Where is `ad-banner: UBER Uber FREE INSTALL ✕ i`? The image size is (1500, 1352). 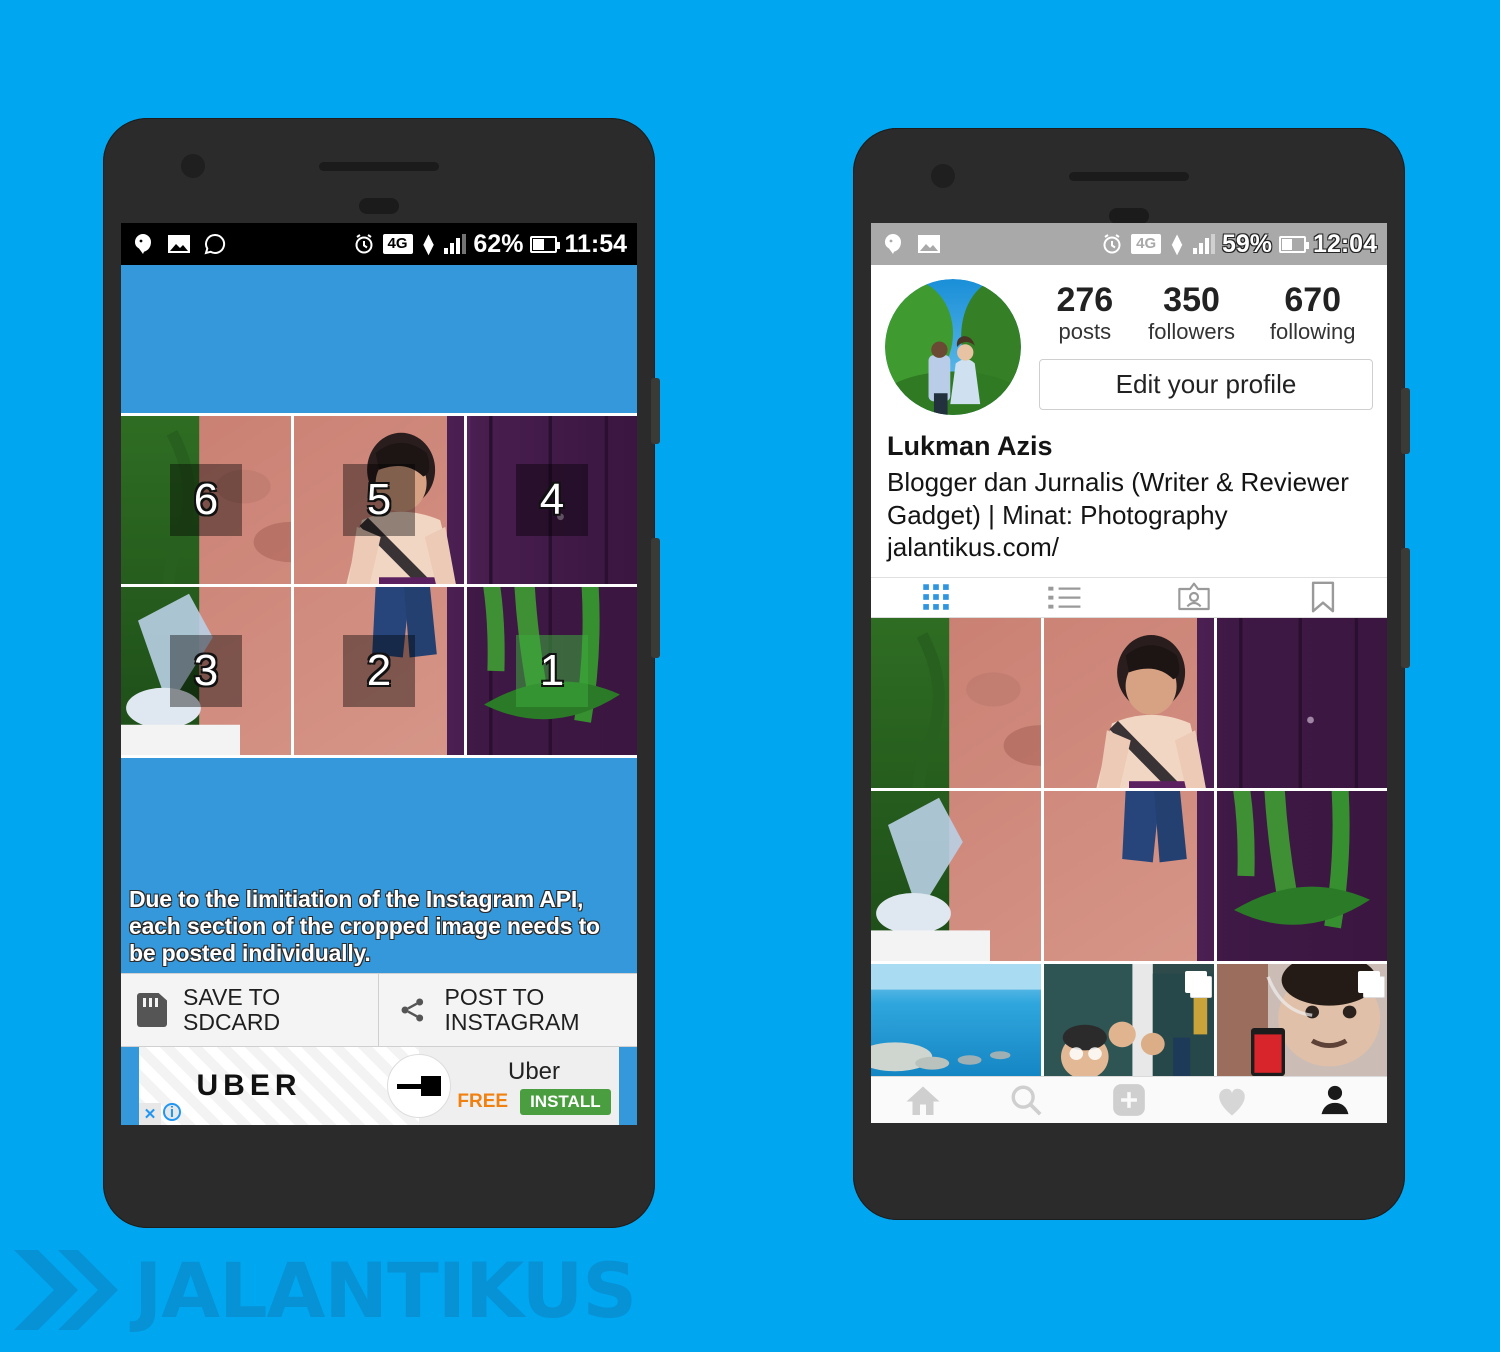
ad-banner: UBER Uber FREE INSTALL ✕ i is located at coordinates (379, 1086).